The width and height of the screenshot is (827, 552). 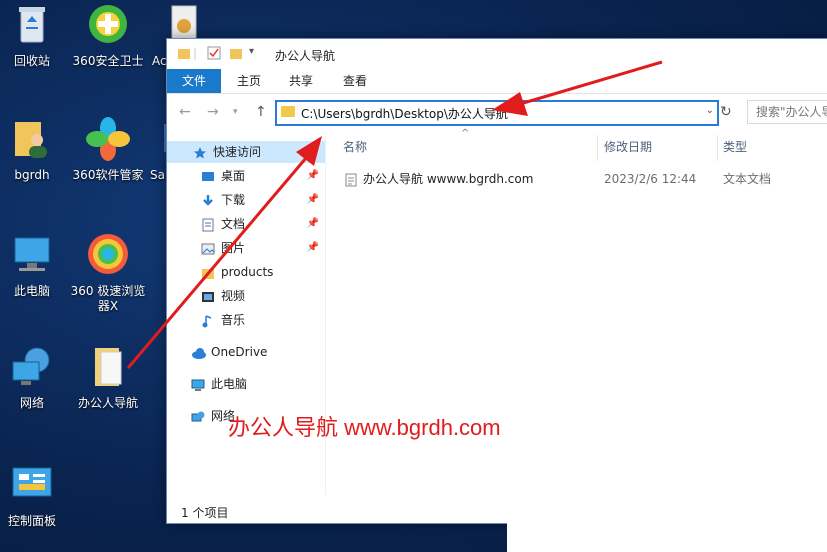 I want to click on sidebar-item-onedrive: OneDrive, so click(x=246, y=352).